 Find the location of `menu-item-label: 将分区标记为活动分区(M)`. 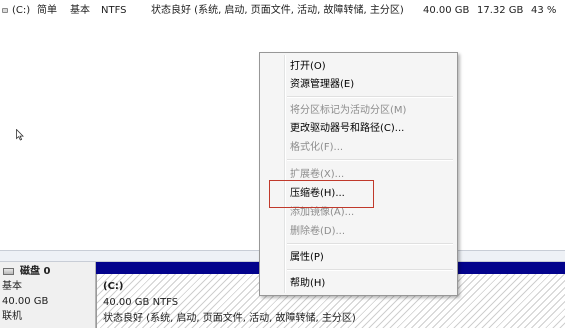

menu-item-label: 将分区标记为活动分区(M) is located at coordinates (348, 110).